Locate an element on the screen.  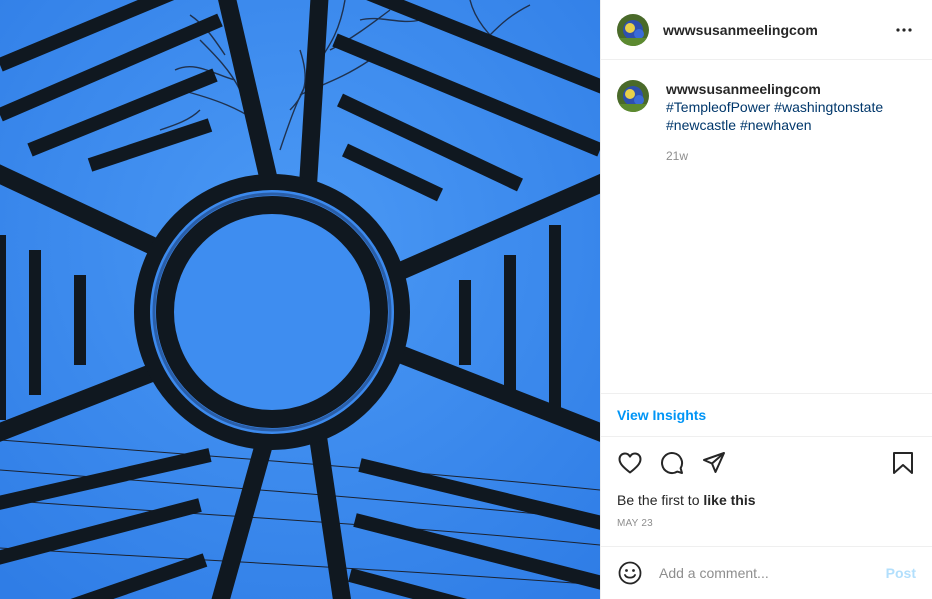
likes-text: Be the first to like this is located at coordinates (686, 500).